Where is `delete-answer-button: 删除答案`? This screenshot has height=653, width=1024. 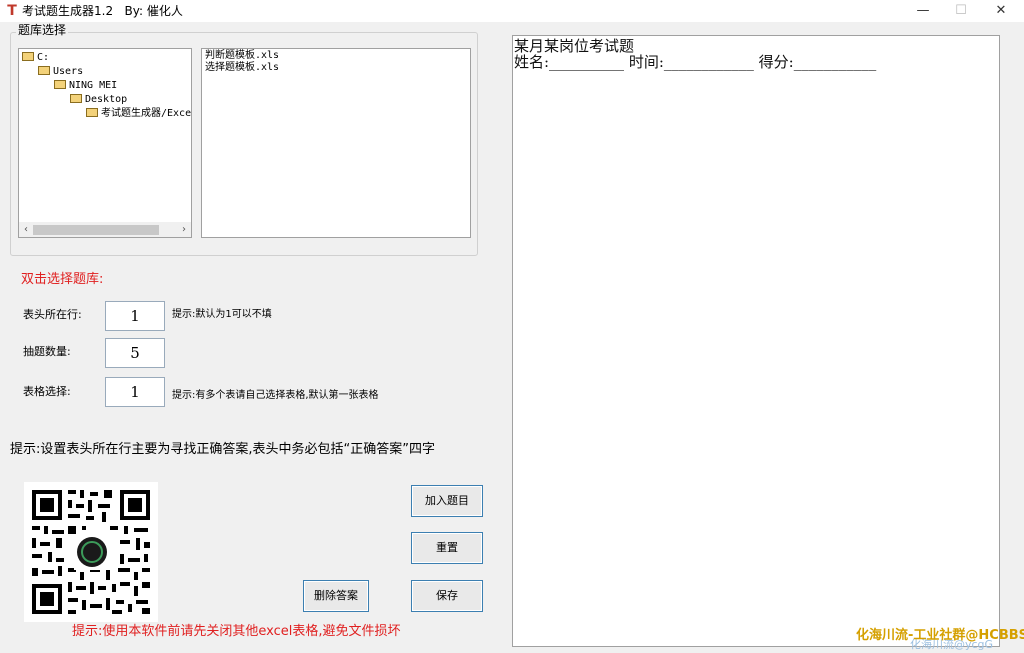 delete-answer-button: 删除答案 is located at coordinates (336, 596).